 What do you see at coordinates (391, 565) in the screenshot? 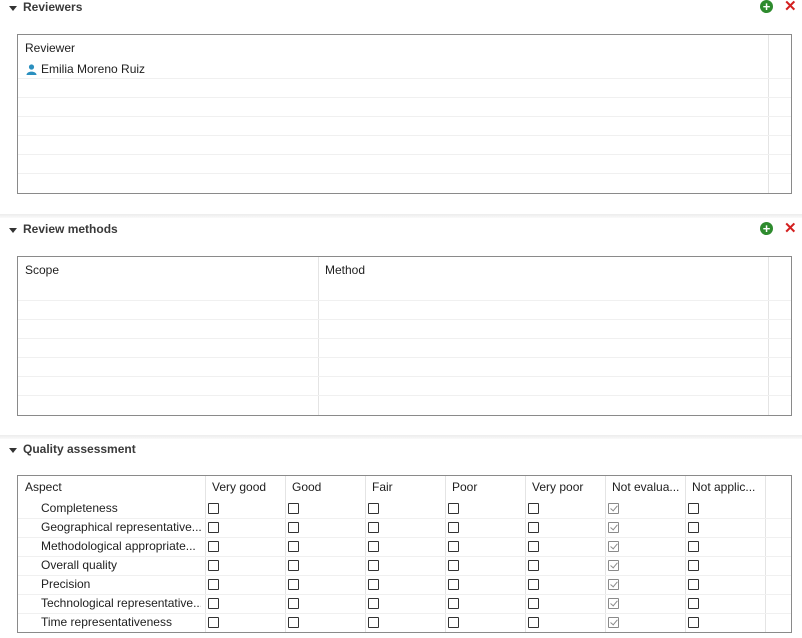
I see `table-row: Overall quality` at bounding box center [391, 565].